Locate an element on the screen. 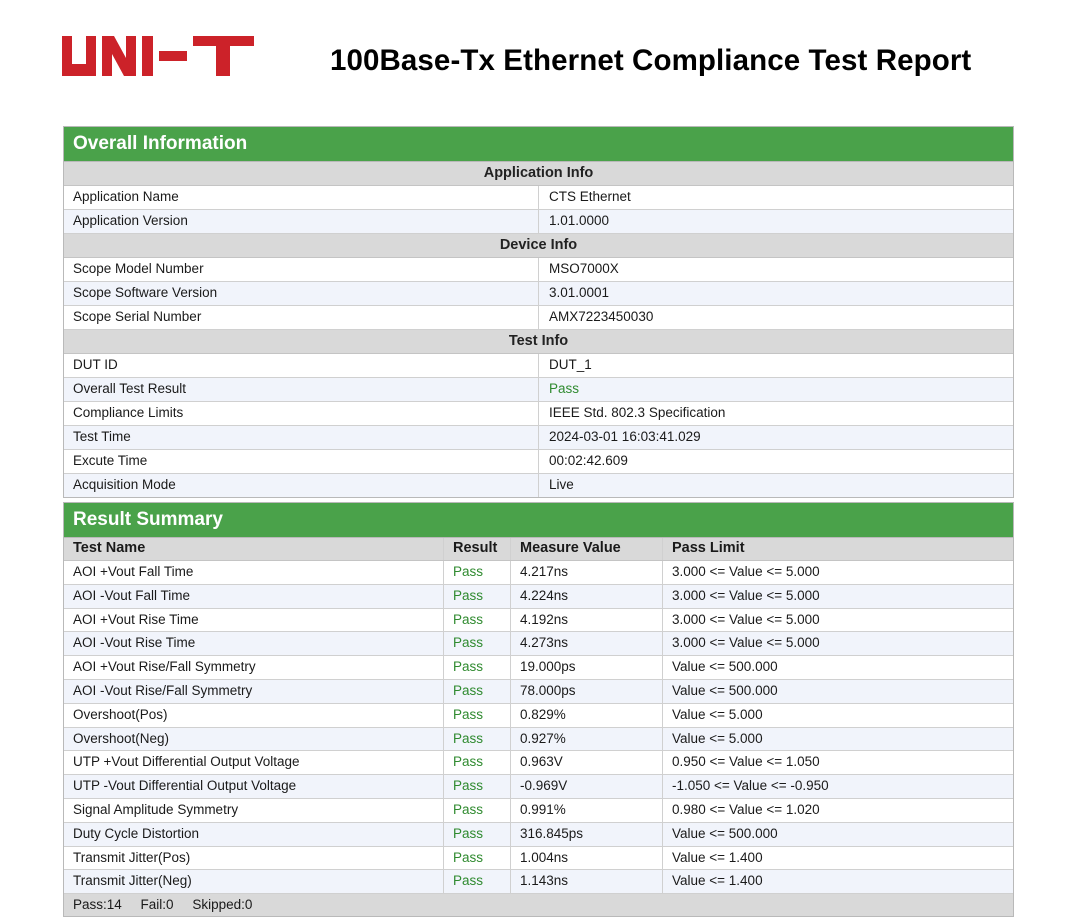  section-device-info: Device Info is located at coordinates (538, 246).